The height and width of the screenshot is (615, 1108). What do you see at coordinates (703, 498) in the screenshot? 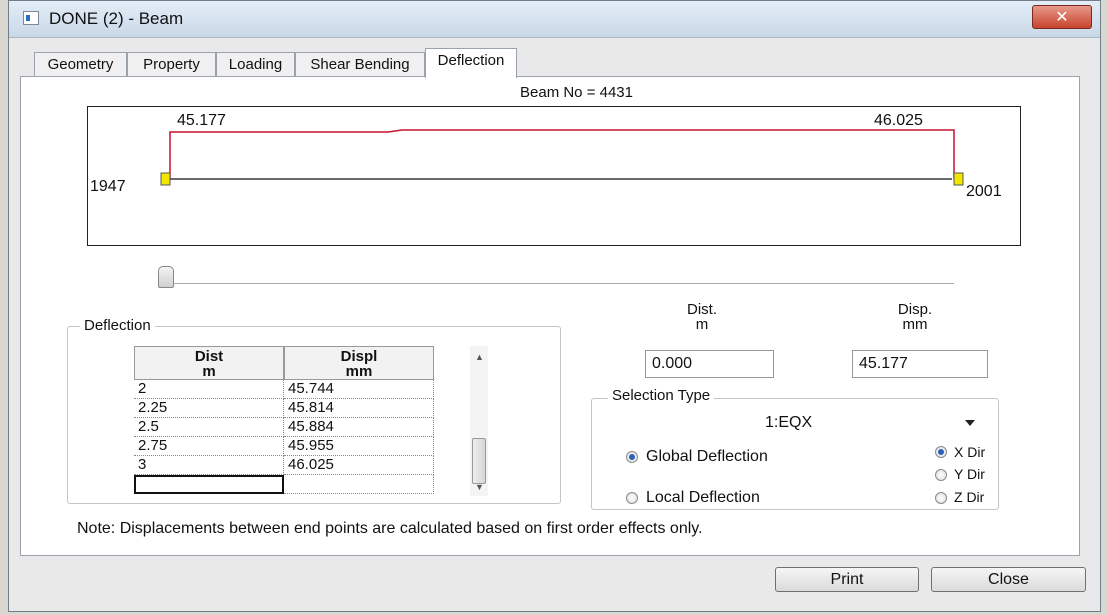
I see `local-deflection-label: Local Deflection` at bounding box center [703, 498].